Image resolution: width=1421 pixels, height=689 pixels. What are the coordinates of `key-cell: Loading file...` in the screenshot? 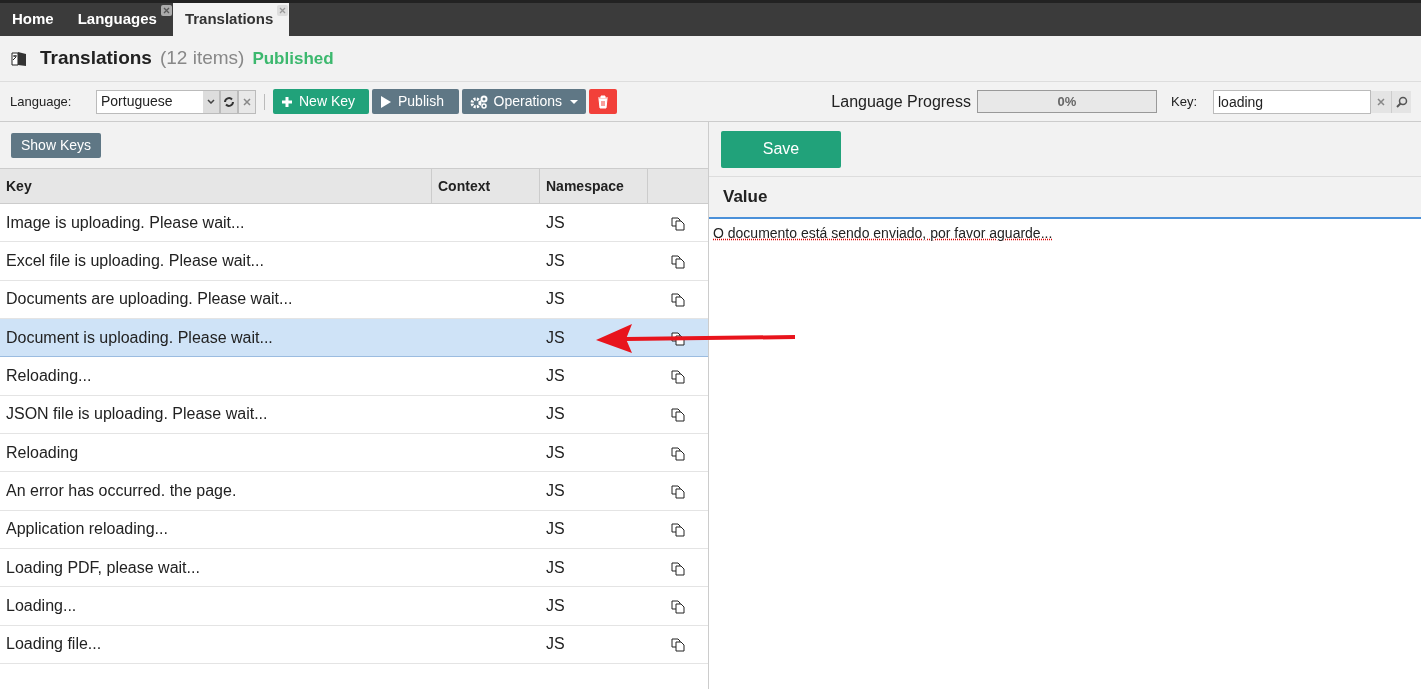 It's located at (54, 644).